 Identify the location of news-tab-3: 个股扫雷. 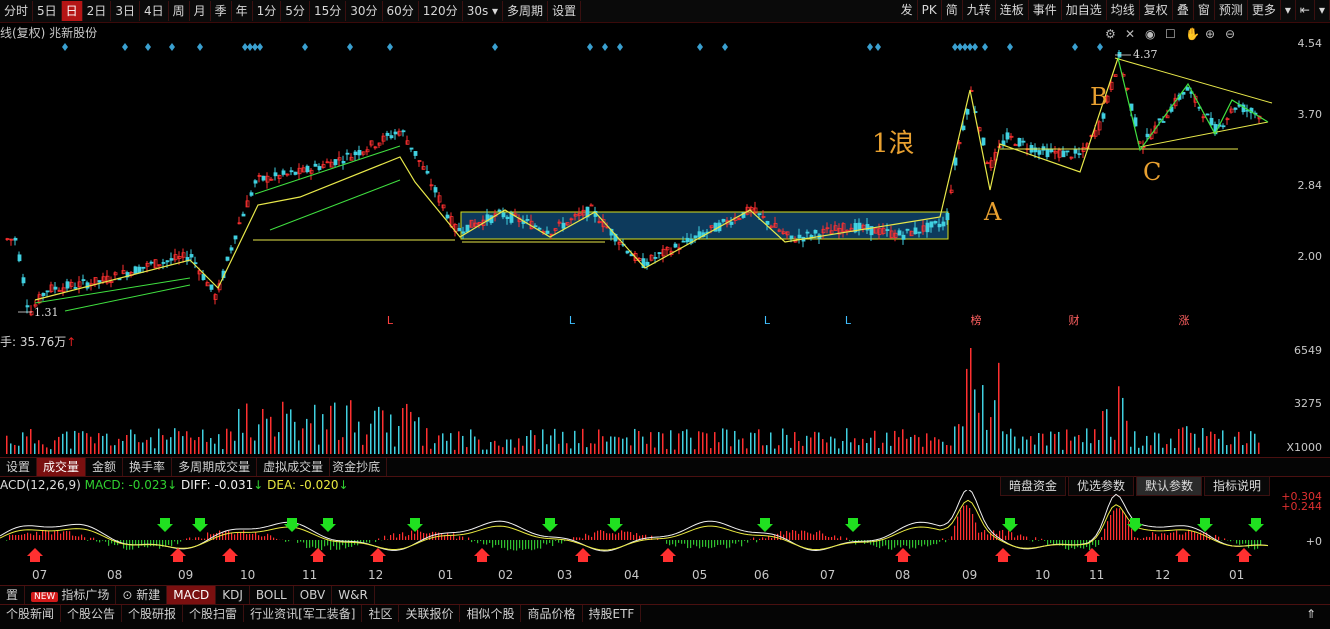
(214, 614).